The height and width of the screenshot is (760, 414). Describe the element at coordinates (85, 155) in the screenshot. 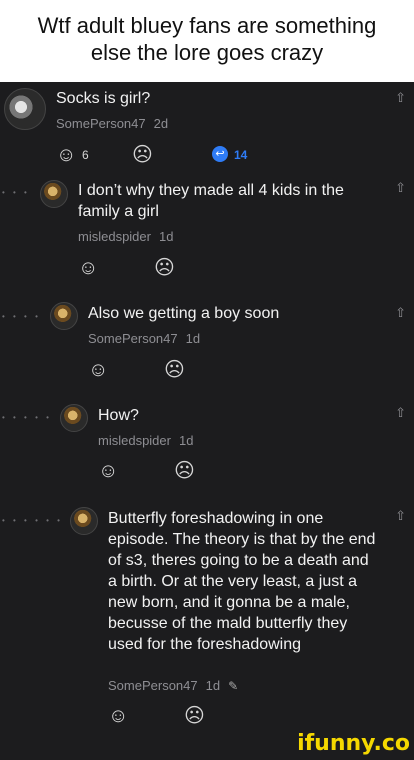

I see `like-count: 6` at that location.